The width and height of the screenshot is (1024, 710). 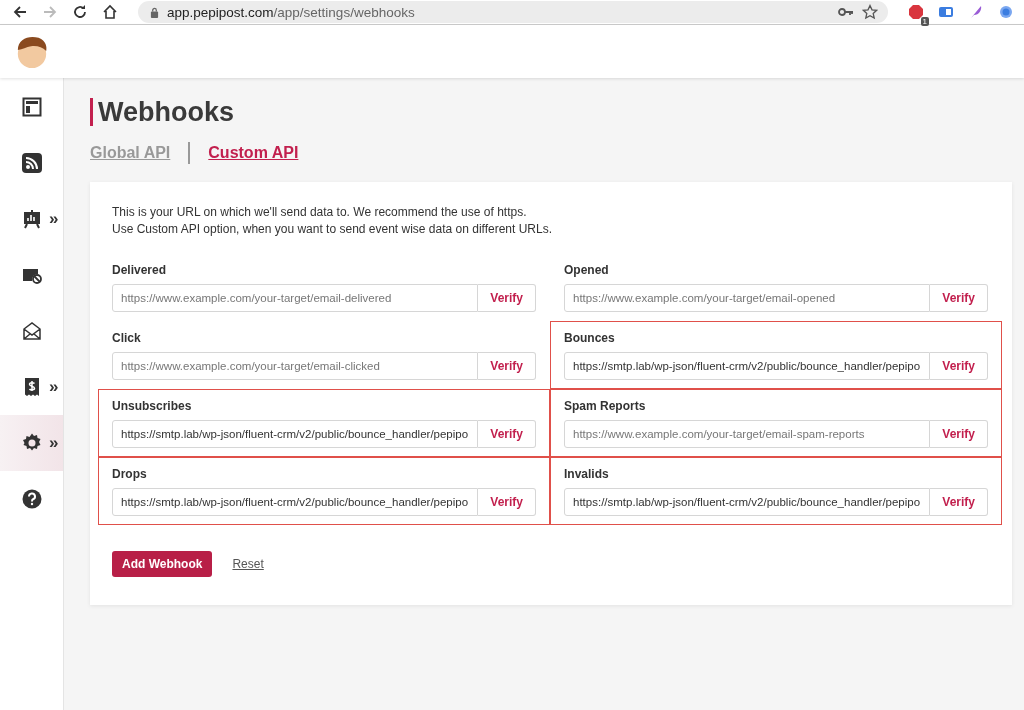 I want to click on reload-icon, so click(x=80, y=12).